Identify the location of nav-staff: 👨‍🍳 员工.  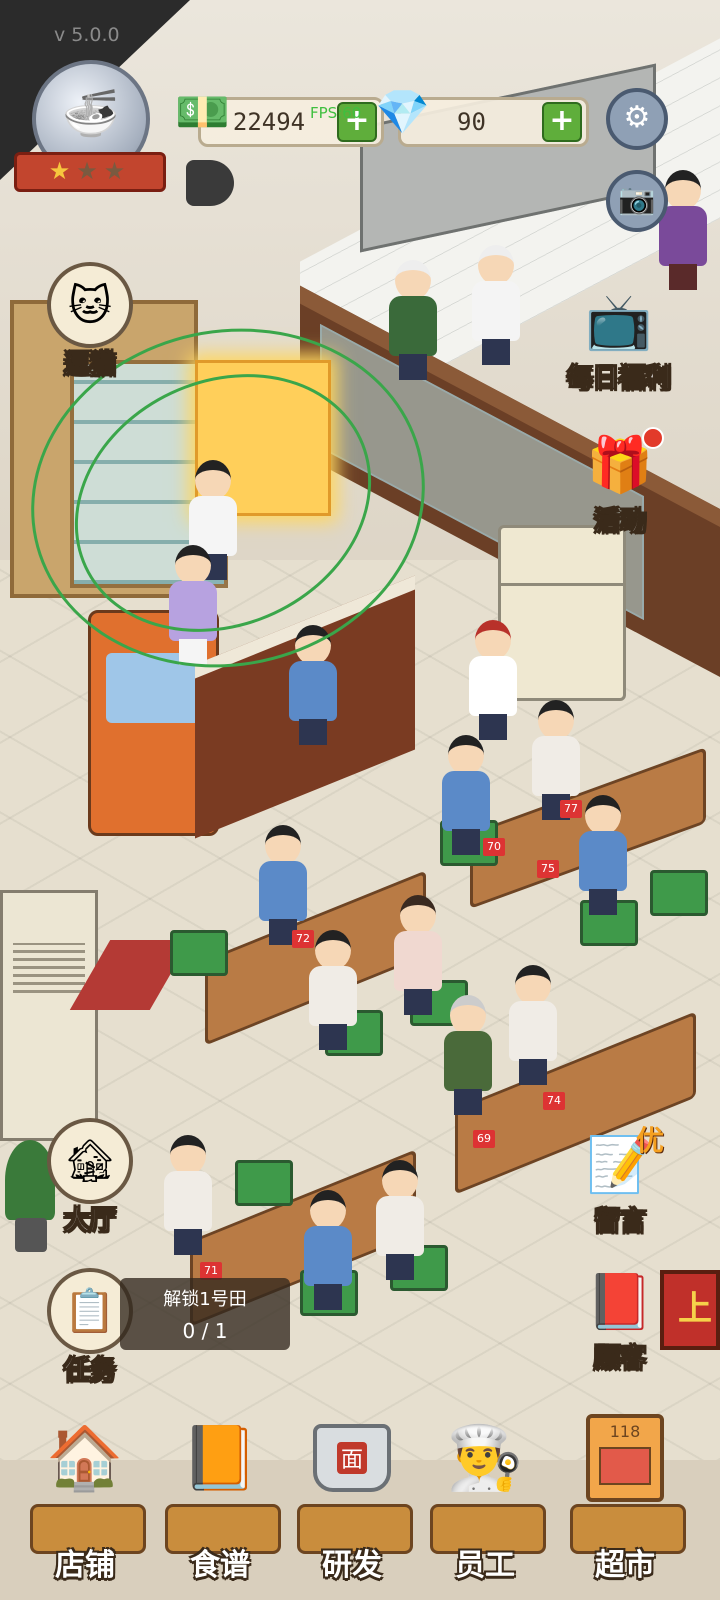
(485, 1500).